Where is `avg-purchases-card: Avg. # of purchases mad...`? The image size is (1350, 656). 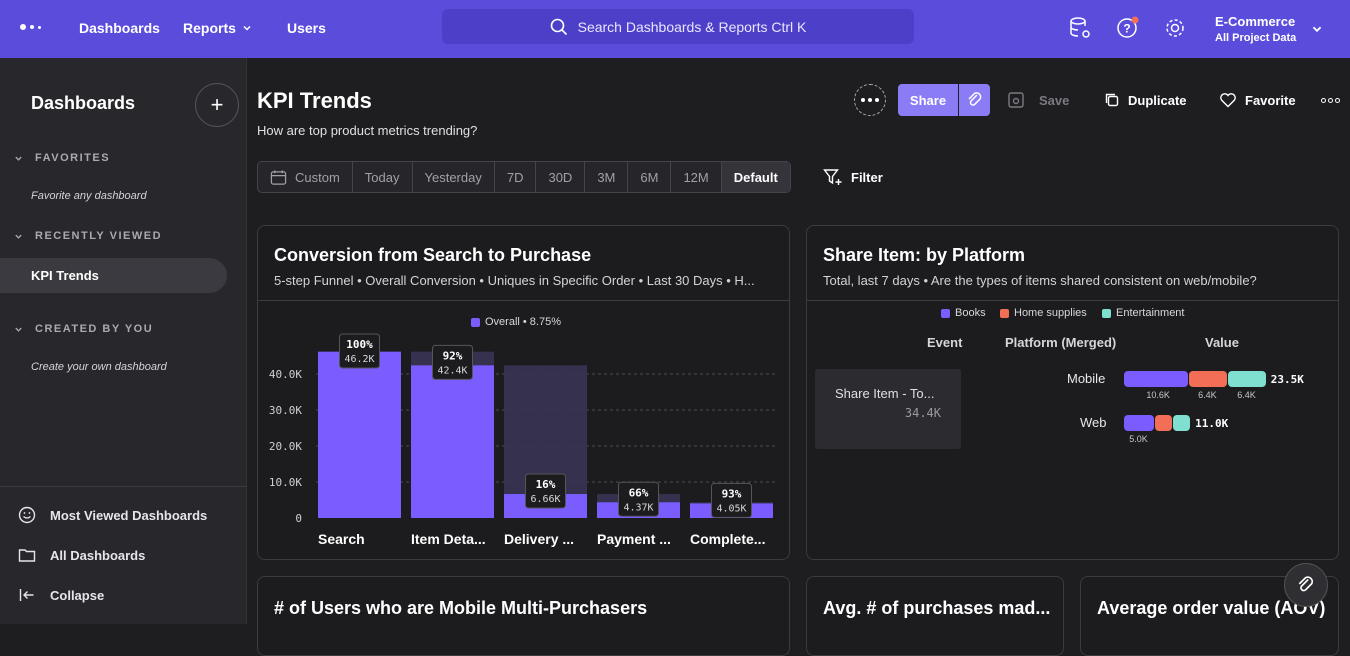 avg-purchases-card: Avg. # of purchases mad... is located at coordinates (935, 616).